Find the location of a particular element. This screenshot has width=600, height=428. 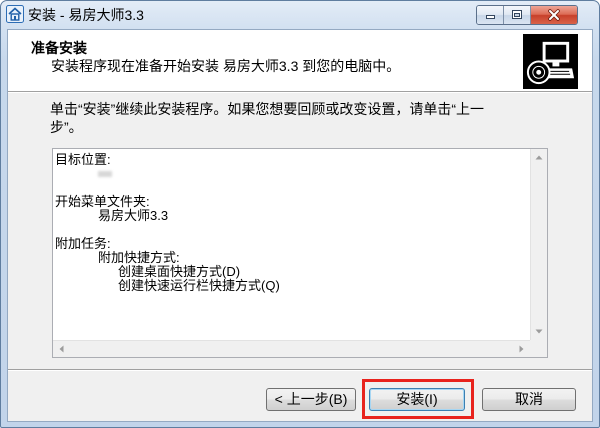

memo-start-menu-folder: 易房大师3.3 is located at coordinates (133, 215).